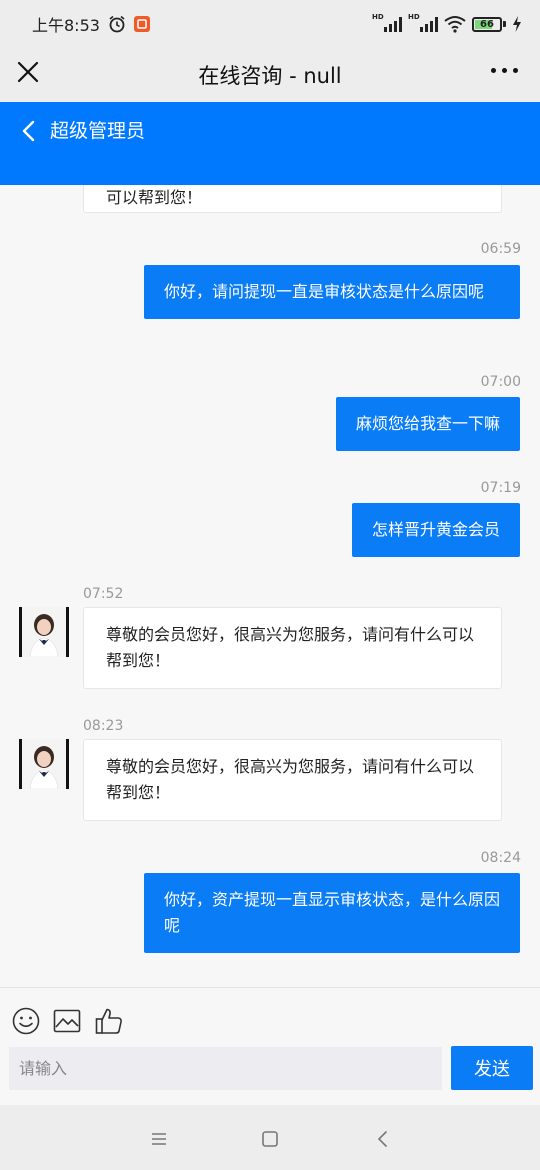  I want to click on battery-level: 66, so click(487, 24).